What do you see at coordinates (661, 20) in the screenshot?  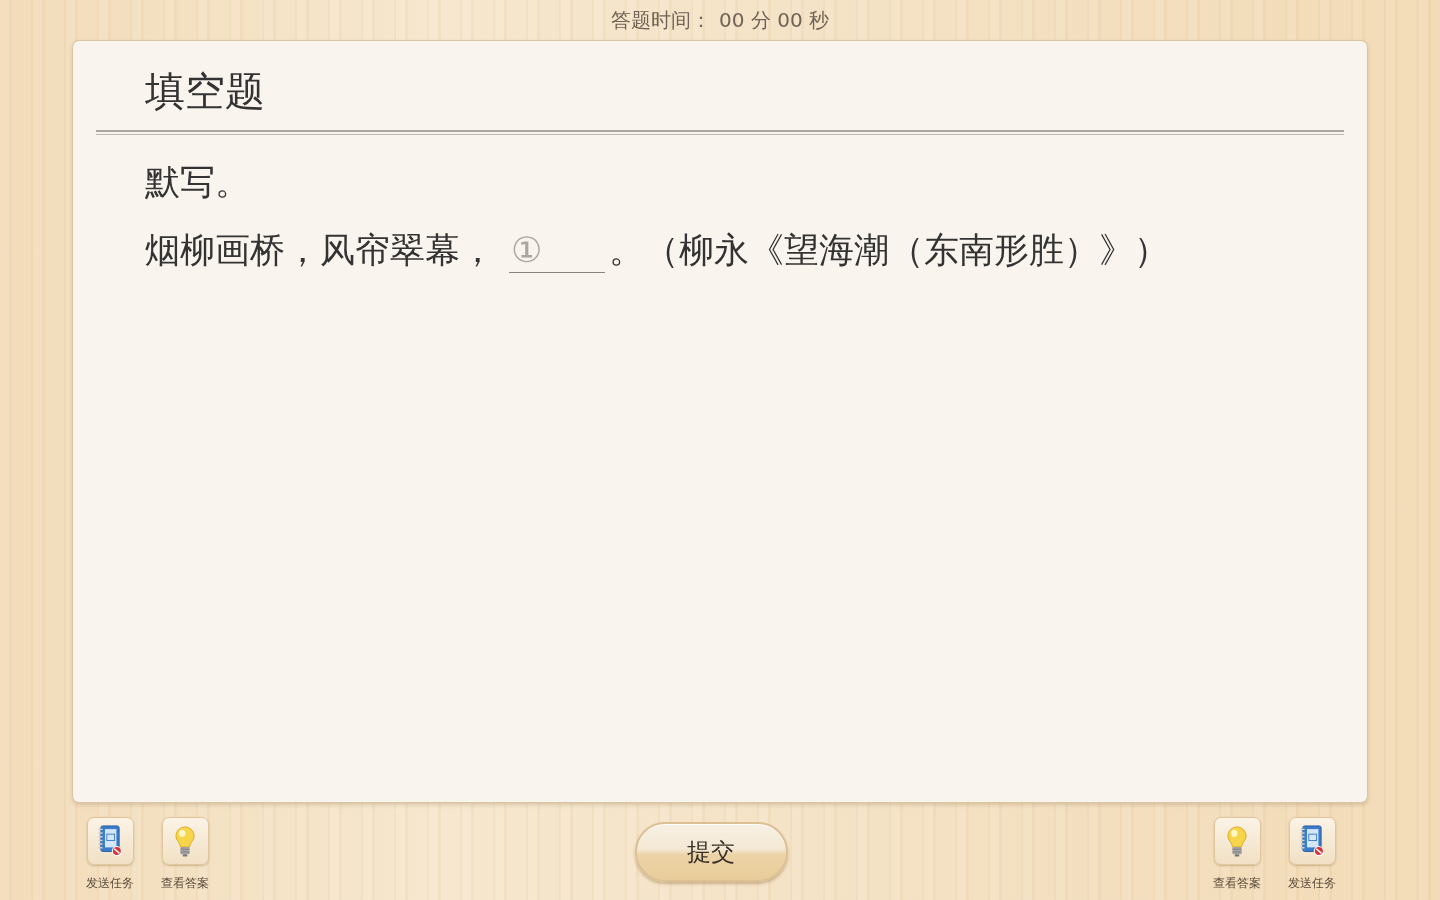 I see `timer-label: 答题时间：` at bounding box center [661, 20].